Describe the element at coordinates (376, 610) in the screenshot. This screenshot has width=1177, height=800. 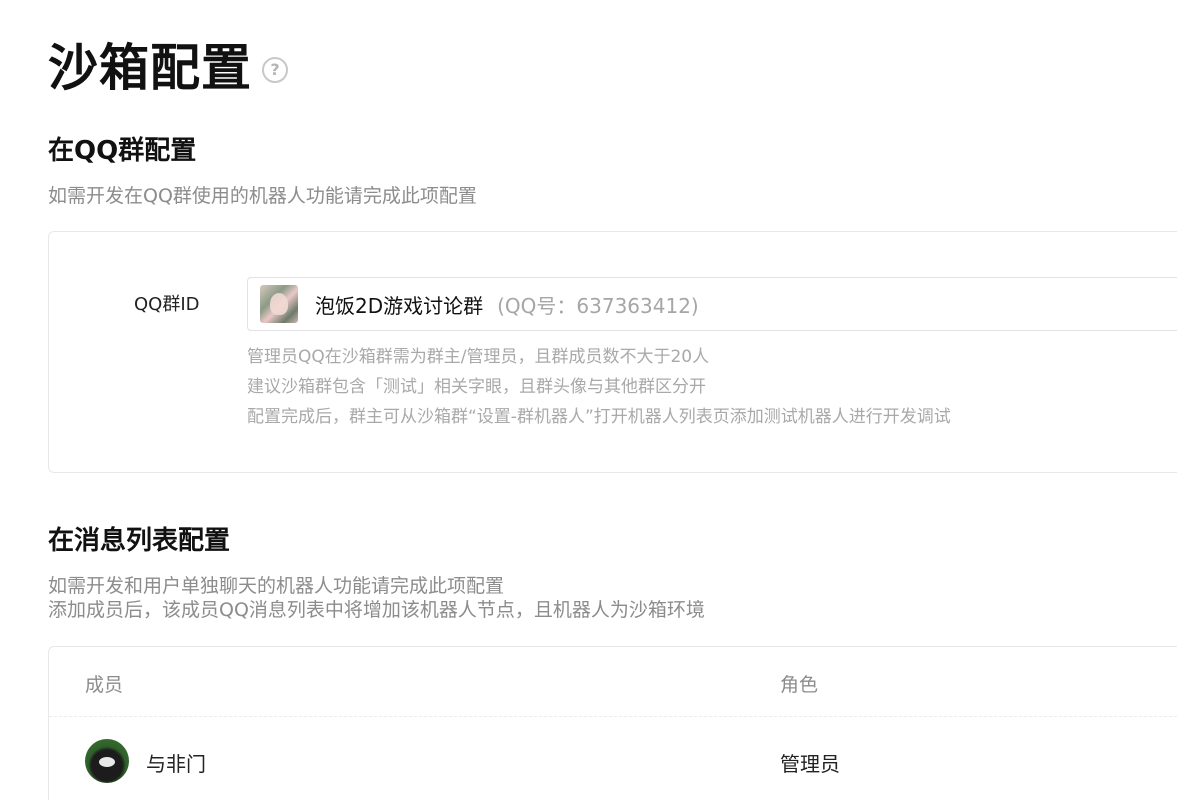
I see `message-list-description-line: 添加成员后，该成员QQ消息列表中将增加该机器人节点，且机器人为沙箱环境` at that location.